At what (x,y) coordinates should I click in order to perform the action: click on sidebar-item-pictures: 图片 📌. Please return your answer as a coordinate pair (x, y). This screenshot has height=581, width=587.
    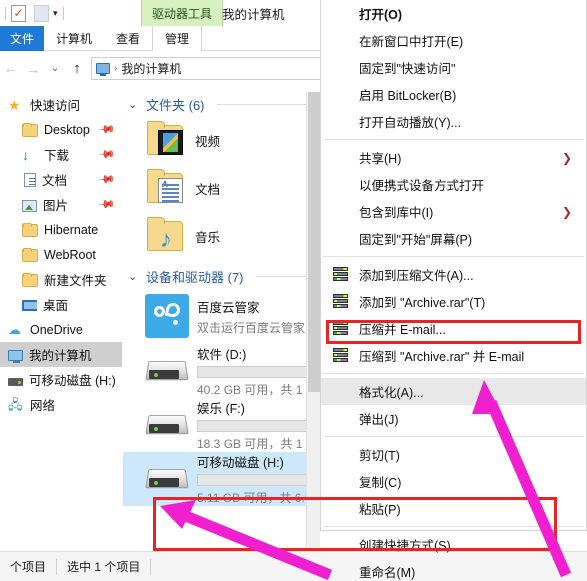
    Looking at the image, I should click on (61, 204).